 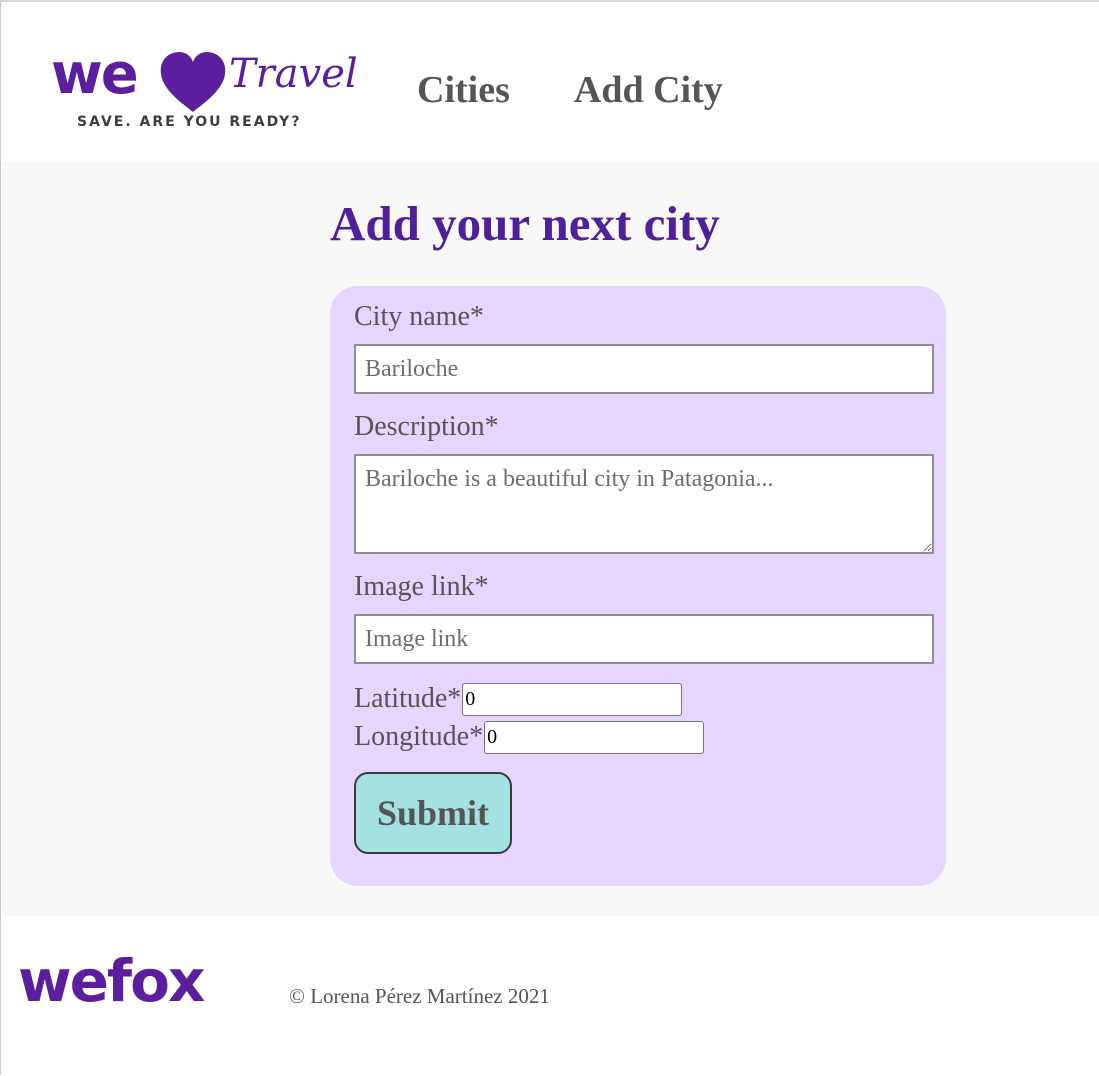 I want to click on latitude-input, so click(x=572, y=699).